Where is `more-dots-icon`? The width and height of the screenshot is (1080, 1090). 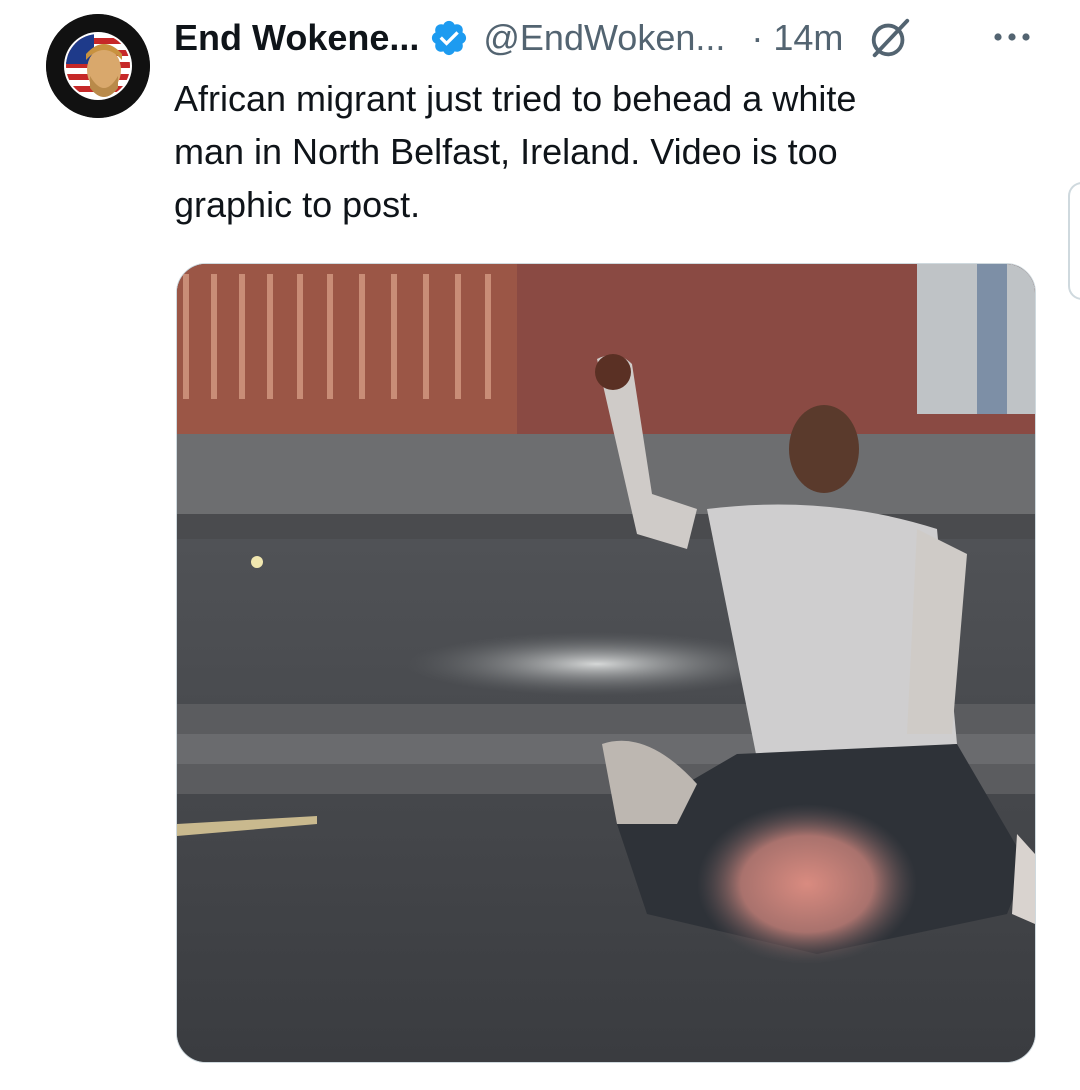 more-dots-icon is located at coordinates (1012, 37).